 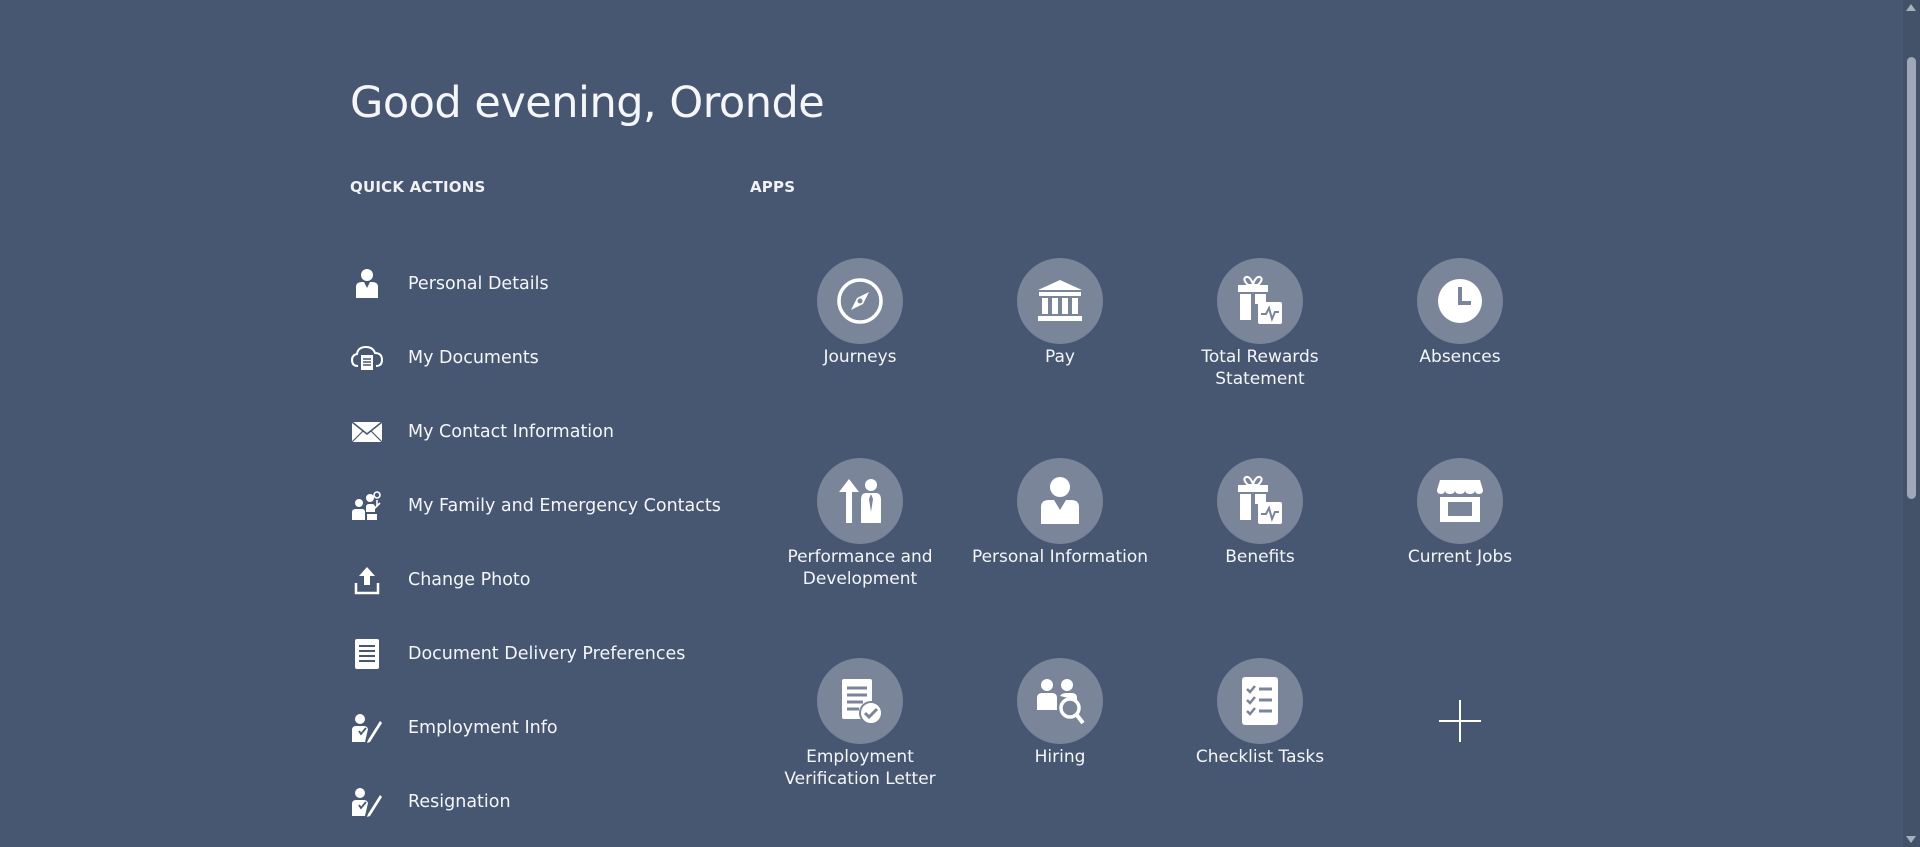 I want to click on quick-action-document-delivery-preferences: Document Delivery Preferences, so click(x=535, y=654).